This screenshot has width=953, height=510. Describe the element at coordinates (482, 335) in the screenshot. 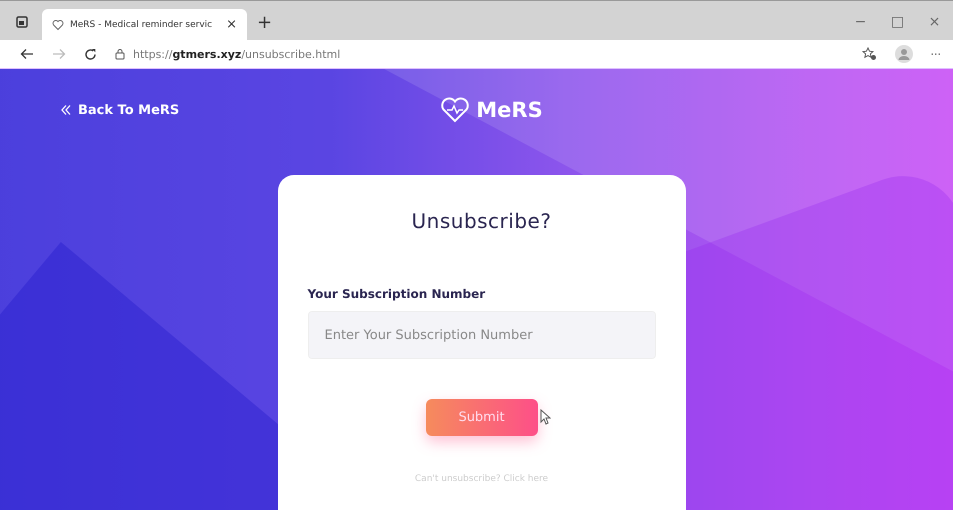

I see `subscription-number-field: Enter Your Subscription Number` at that location.